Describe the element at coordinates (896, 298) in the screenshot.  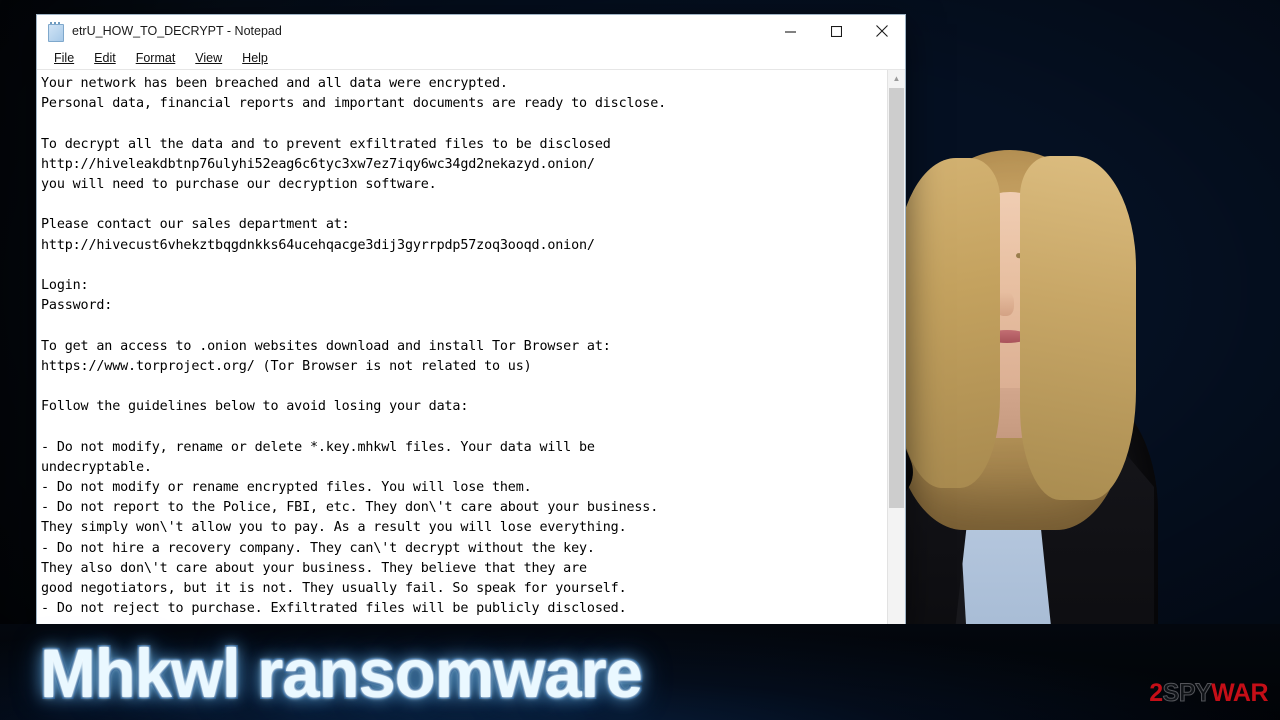
I see `scrollbar-thumb` at that location.